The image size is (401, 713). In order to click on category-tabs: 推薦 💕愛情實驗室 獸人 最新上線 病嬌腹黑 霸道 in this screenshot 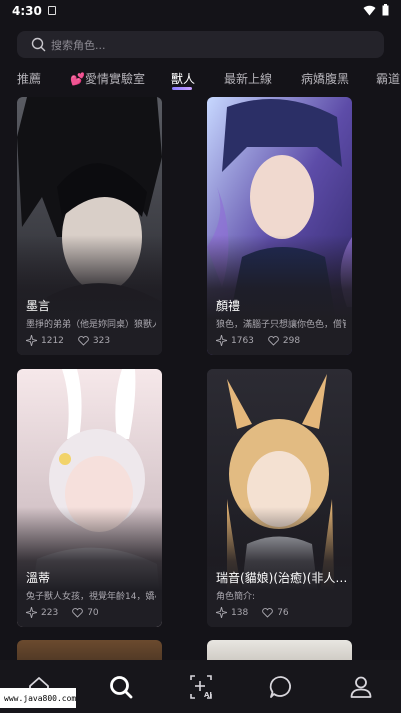, I will do `click(200, 80)`.